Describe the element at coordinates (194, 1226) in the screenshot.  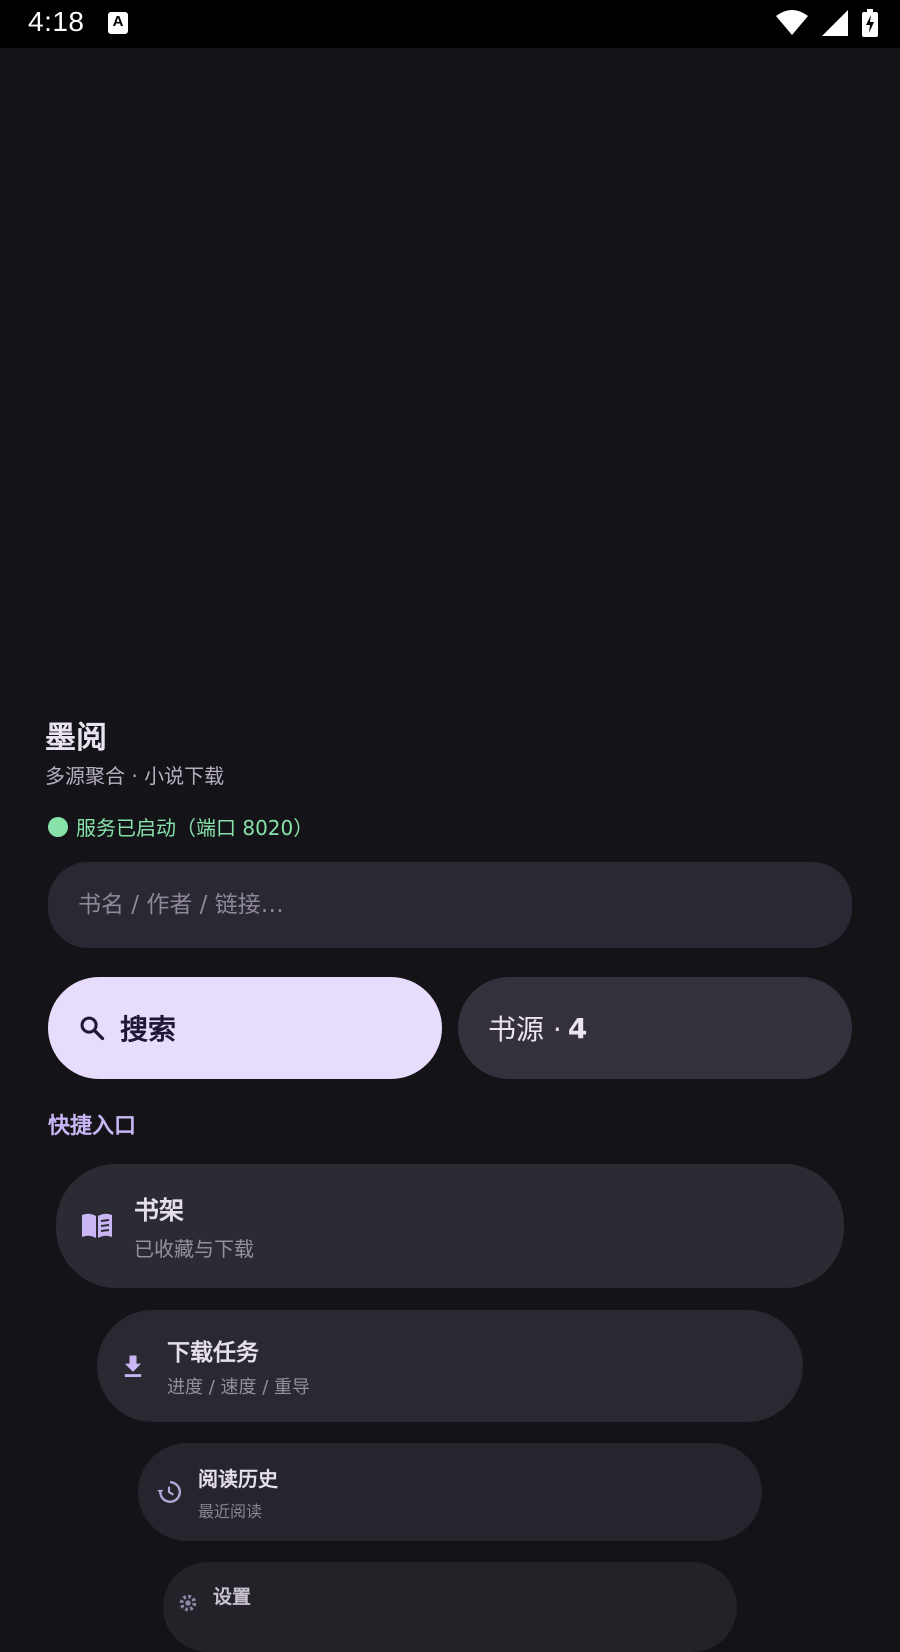
I see `bookshelf-text: 书架 已收藏与下载` at that location.